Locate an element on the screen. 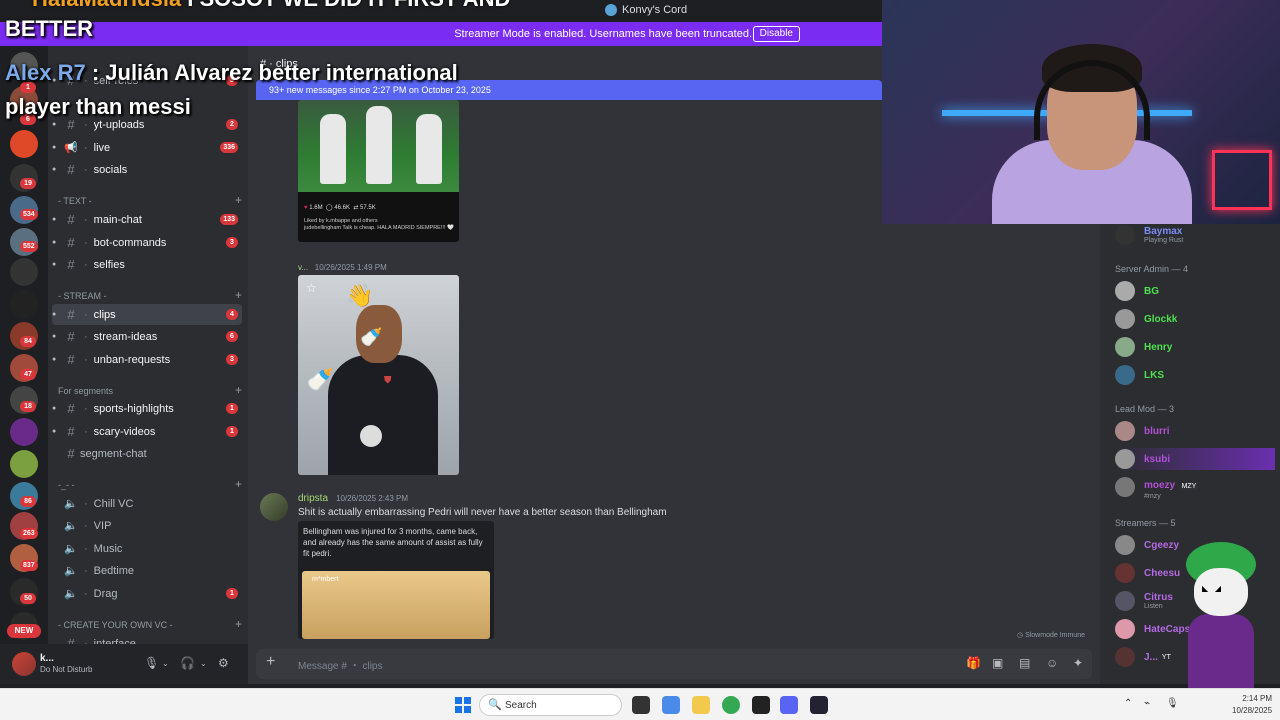 This screenshot has height=720, width=1280. channel-stream-ideas: ● # · stream-ideas 6 is located at coordinates (147, 336).